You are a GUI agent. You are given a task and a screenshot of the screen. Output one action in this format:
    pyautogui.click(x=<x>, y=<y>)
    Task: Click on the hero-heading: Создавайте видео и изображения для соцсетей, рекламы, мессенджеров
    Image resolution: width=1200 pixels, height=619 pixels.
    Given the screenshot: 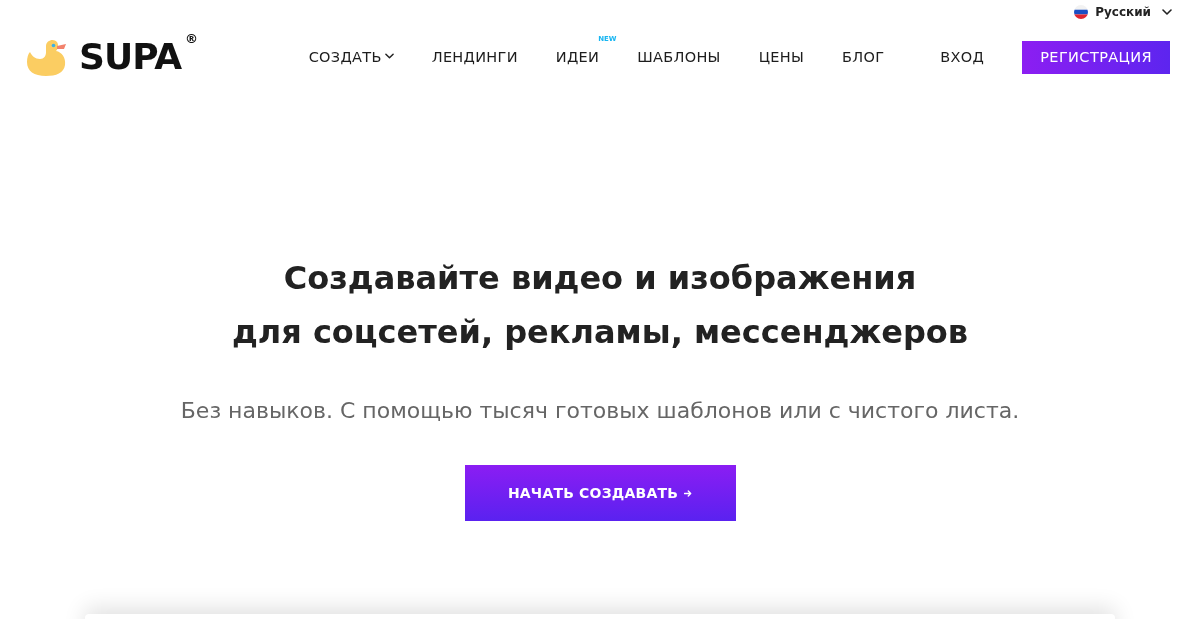 What is the action you would take?
    pyautogui.click(x=600, y=305)
    